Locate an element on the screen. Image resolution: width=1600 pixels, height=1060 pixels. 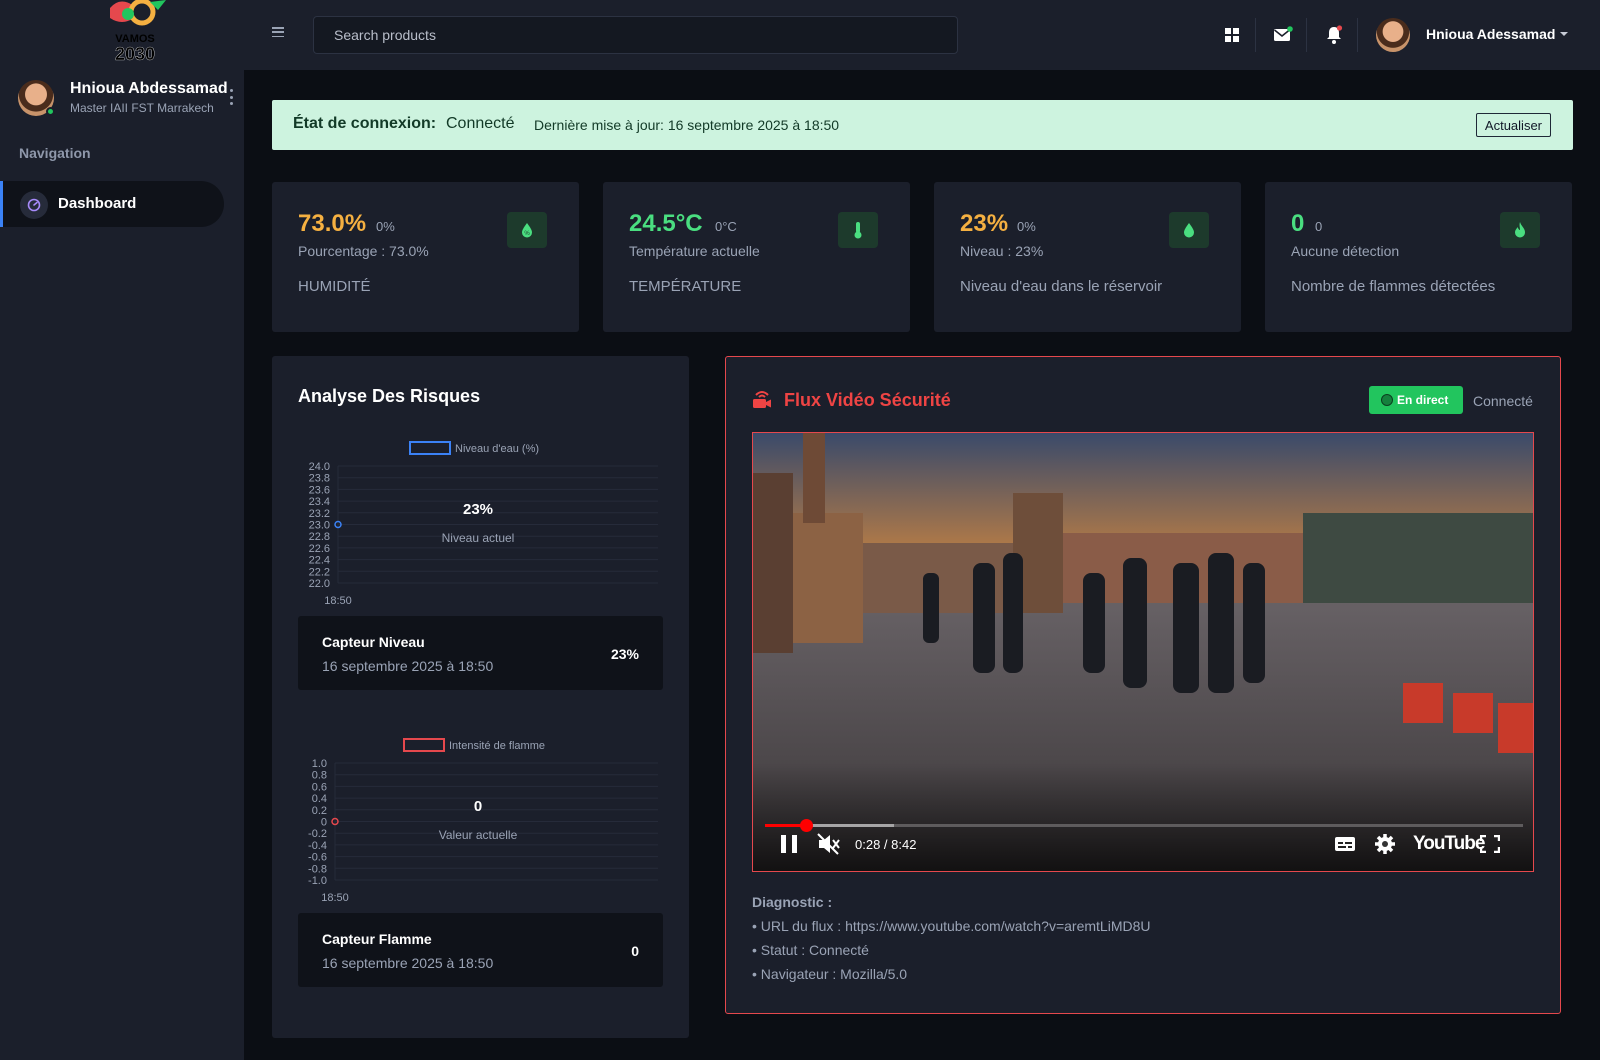
fullscreen-icon is located at coordinates (1490, 844).